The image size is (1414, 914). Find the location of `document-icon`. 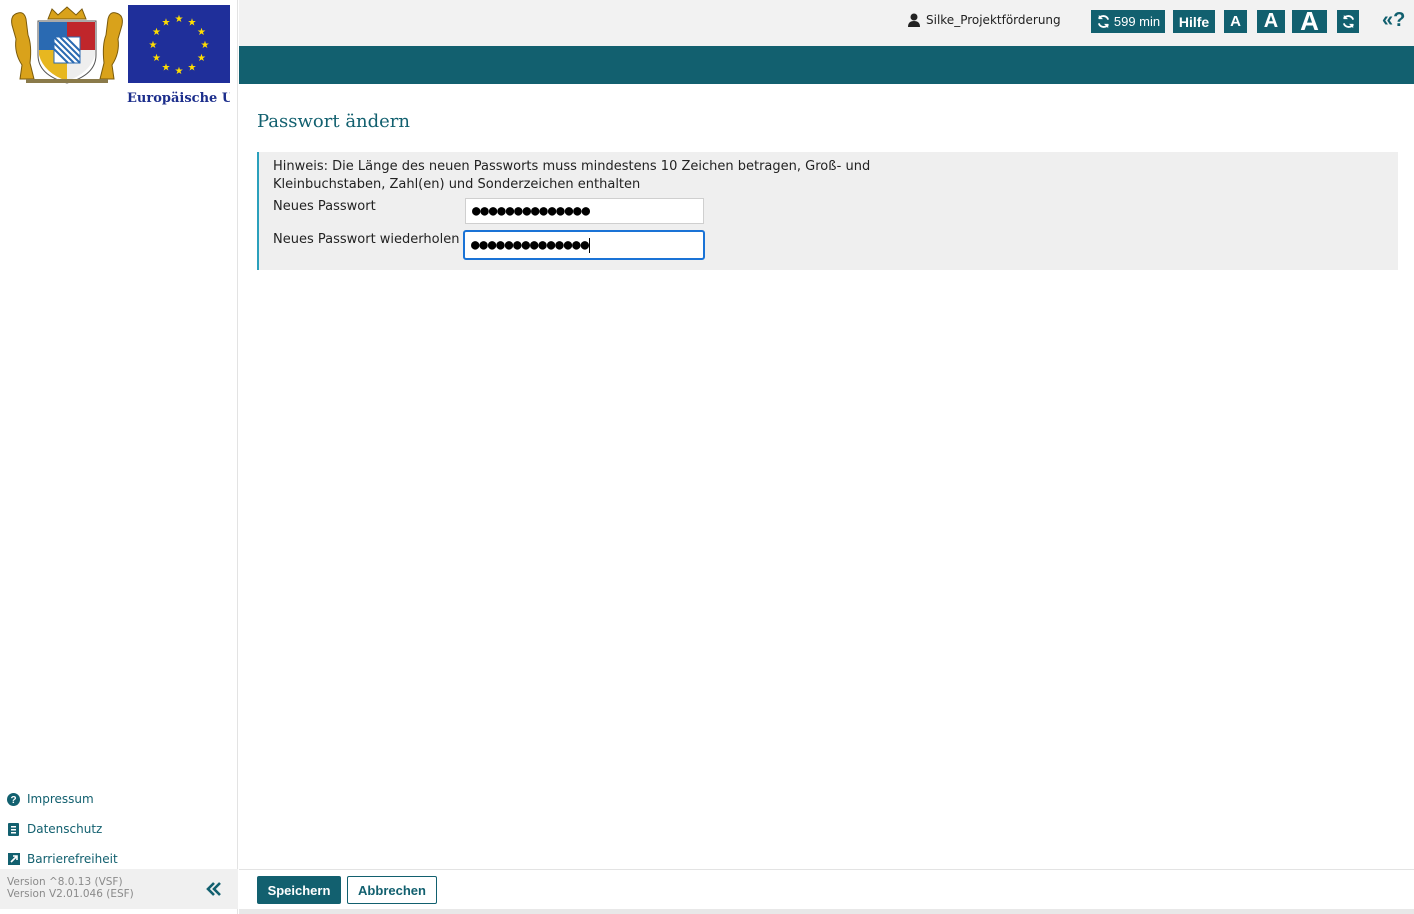

document-icon is located at coordinates (13, 829).